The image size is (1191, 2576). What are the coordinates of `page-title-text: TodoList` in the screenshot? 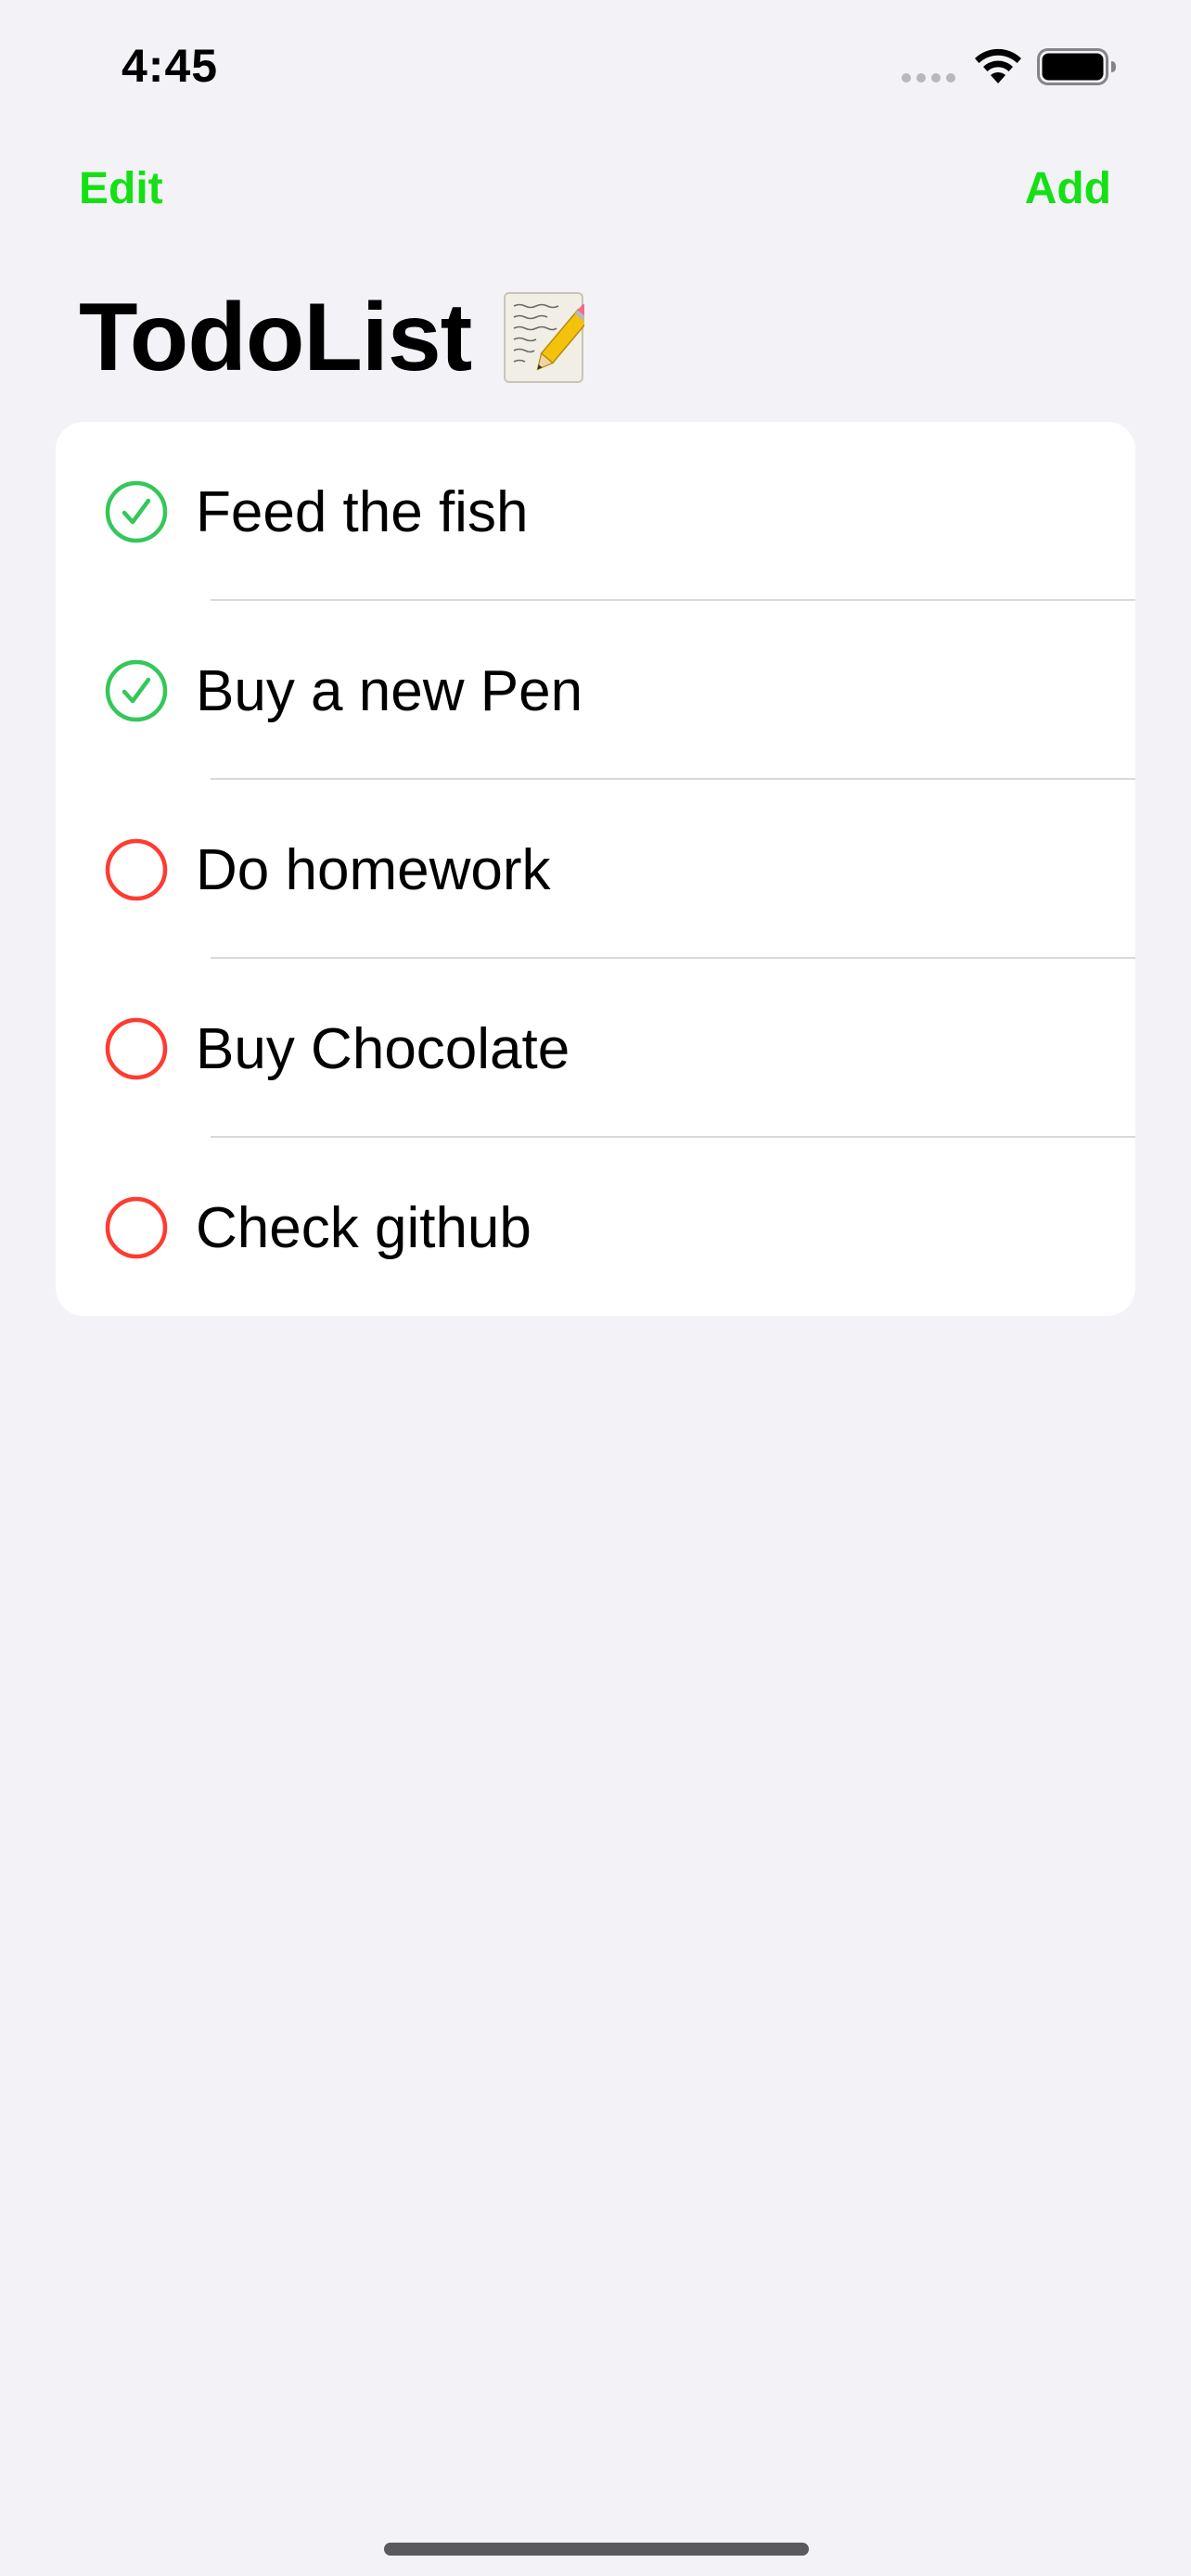 It's located at (275, 338).